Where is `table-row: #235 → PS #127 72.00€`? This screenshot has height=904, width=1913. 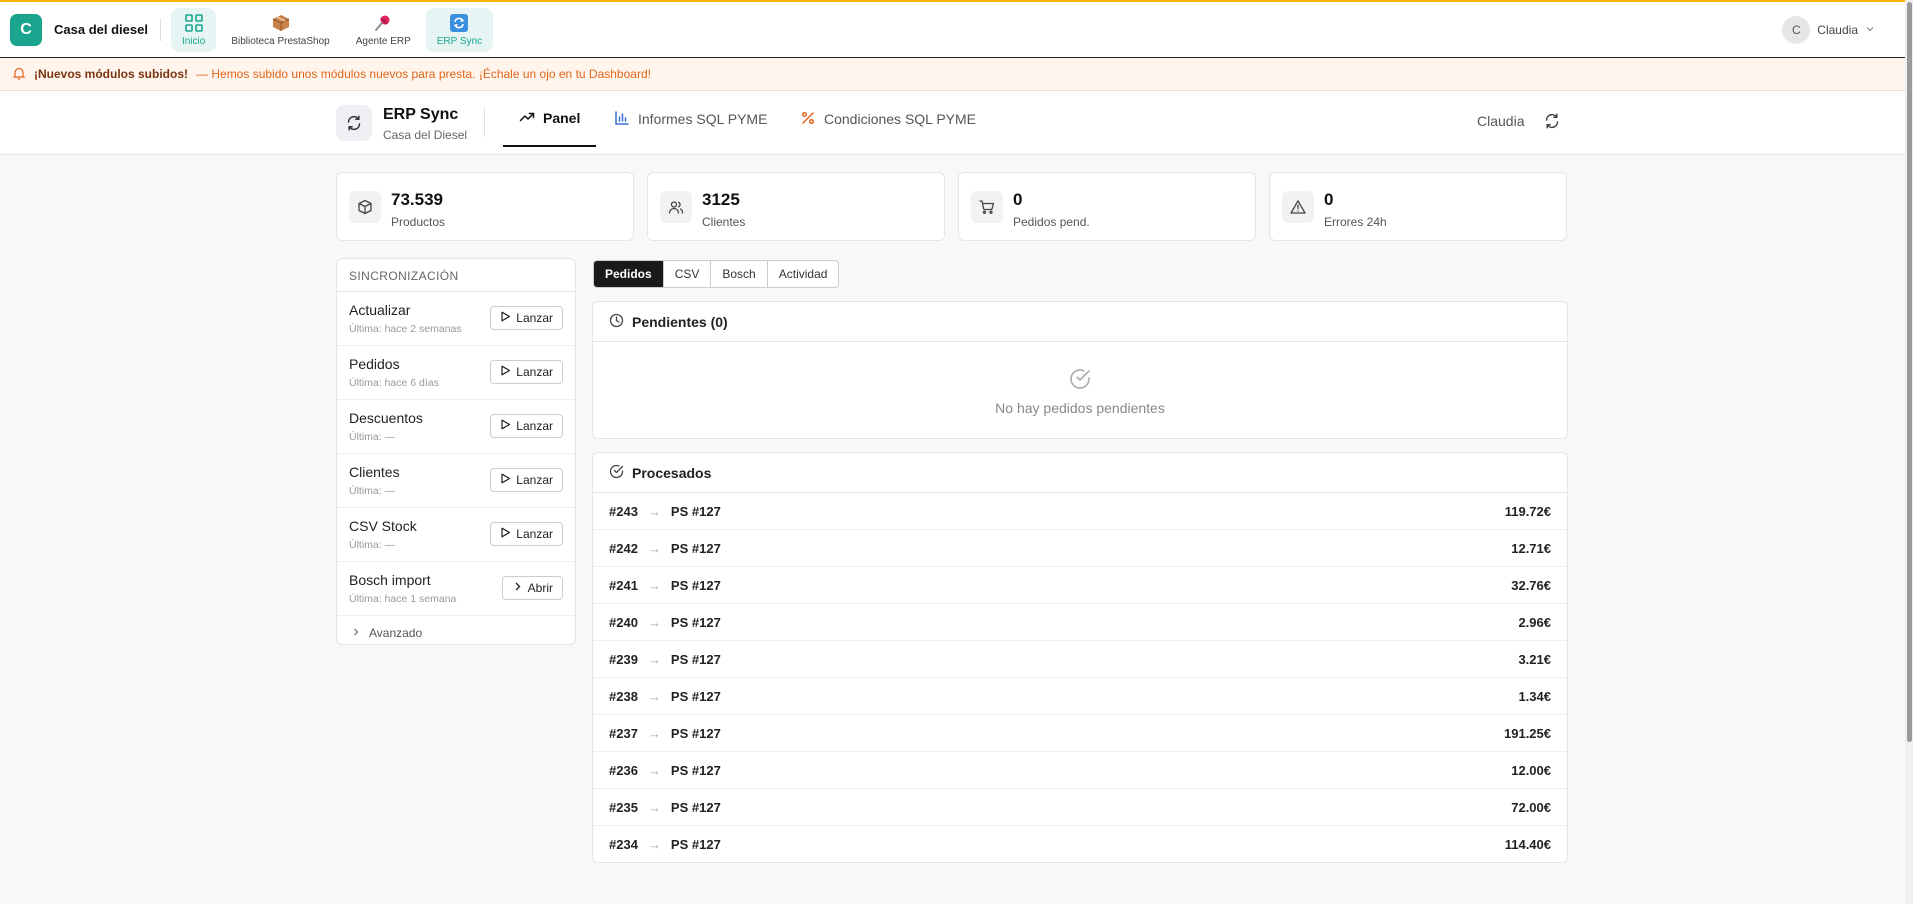
table-row: #235 → PS #127 72.00€ is located at coordinates (1080, 807).